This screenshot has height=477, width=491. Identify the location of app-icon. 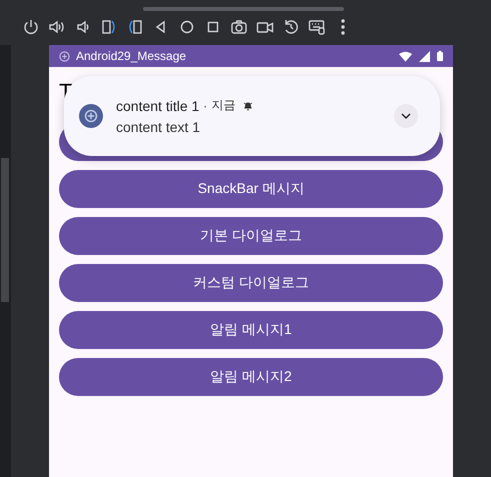
(91, 116).